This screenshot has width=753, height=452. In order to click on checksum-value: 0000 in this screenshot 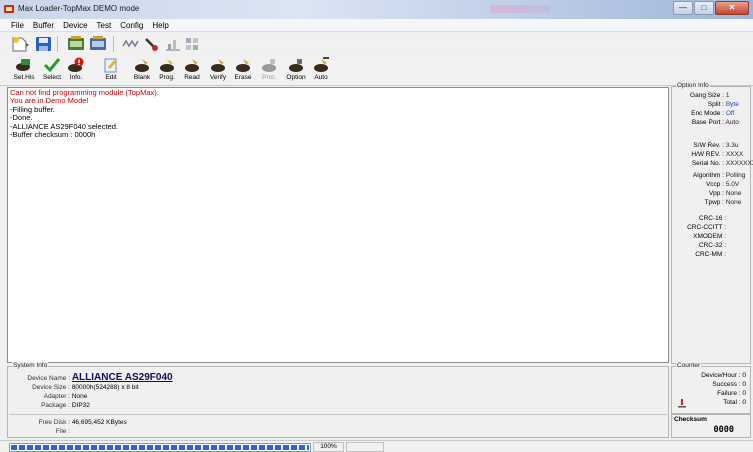, I will do `click(723, 430)`.